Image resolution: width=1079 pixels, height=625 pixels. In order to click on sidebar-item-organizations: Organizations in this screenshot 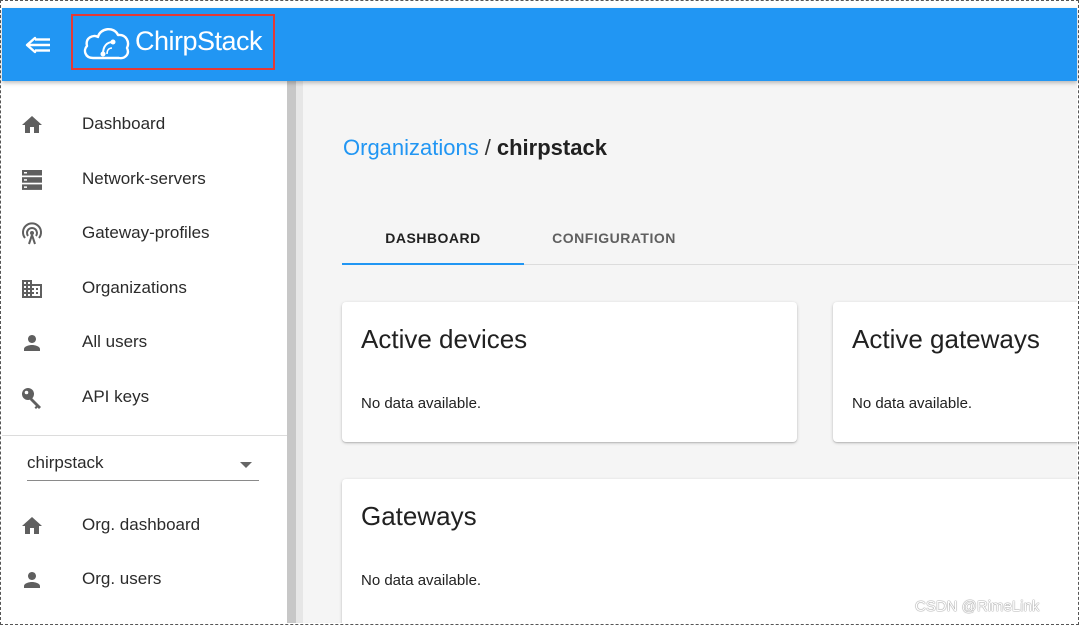, I will do `click(144, 289)`.